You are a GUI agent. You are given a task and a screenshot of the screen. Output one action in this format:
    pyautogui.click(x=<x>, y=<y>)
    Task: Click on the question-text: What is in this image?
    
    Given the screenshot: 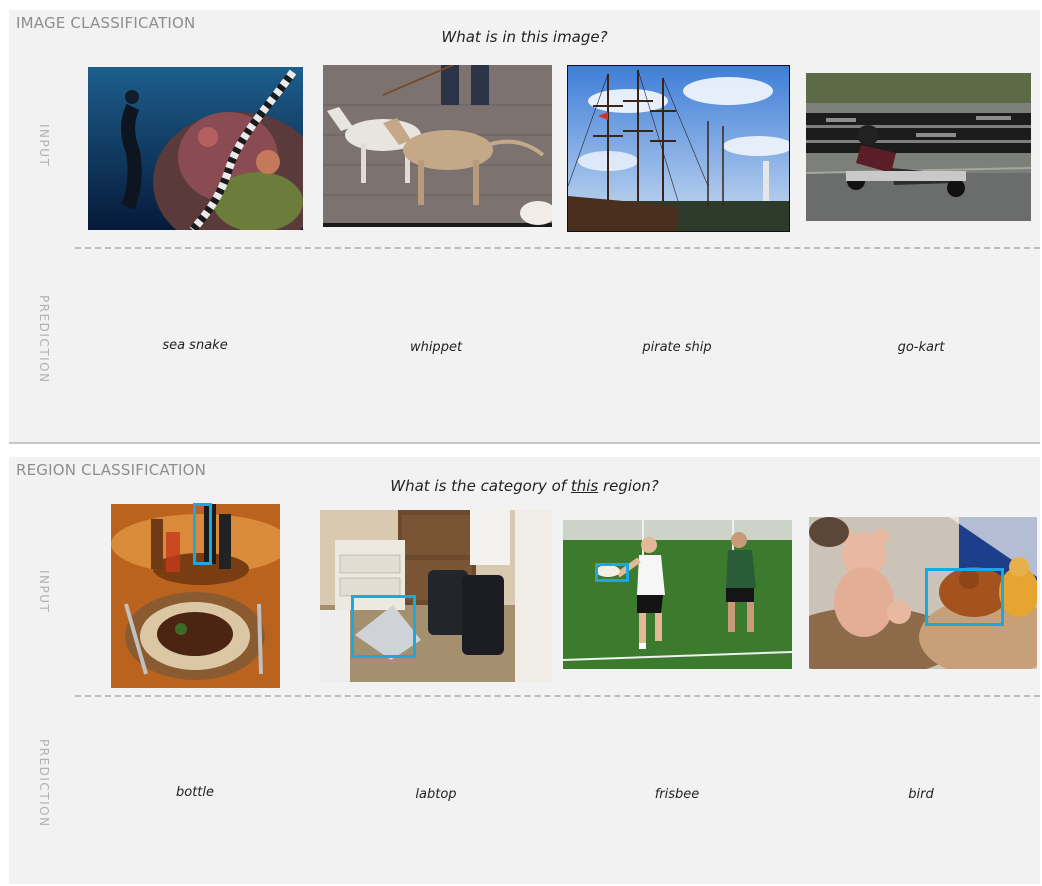 What is the action you would take?
    pyautogui.click(x=524, y=37)
    